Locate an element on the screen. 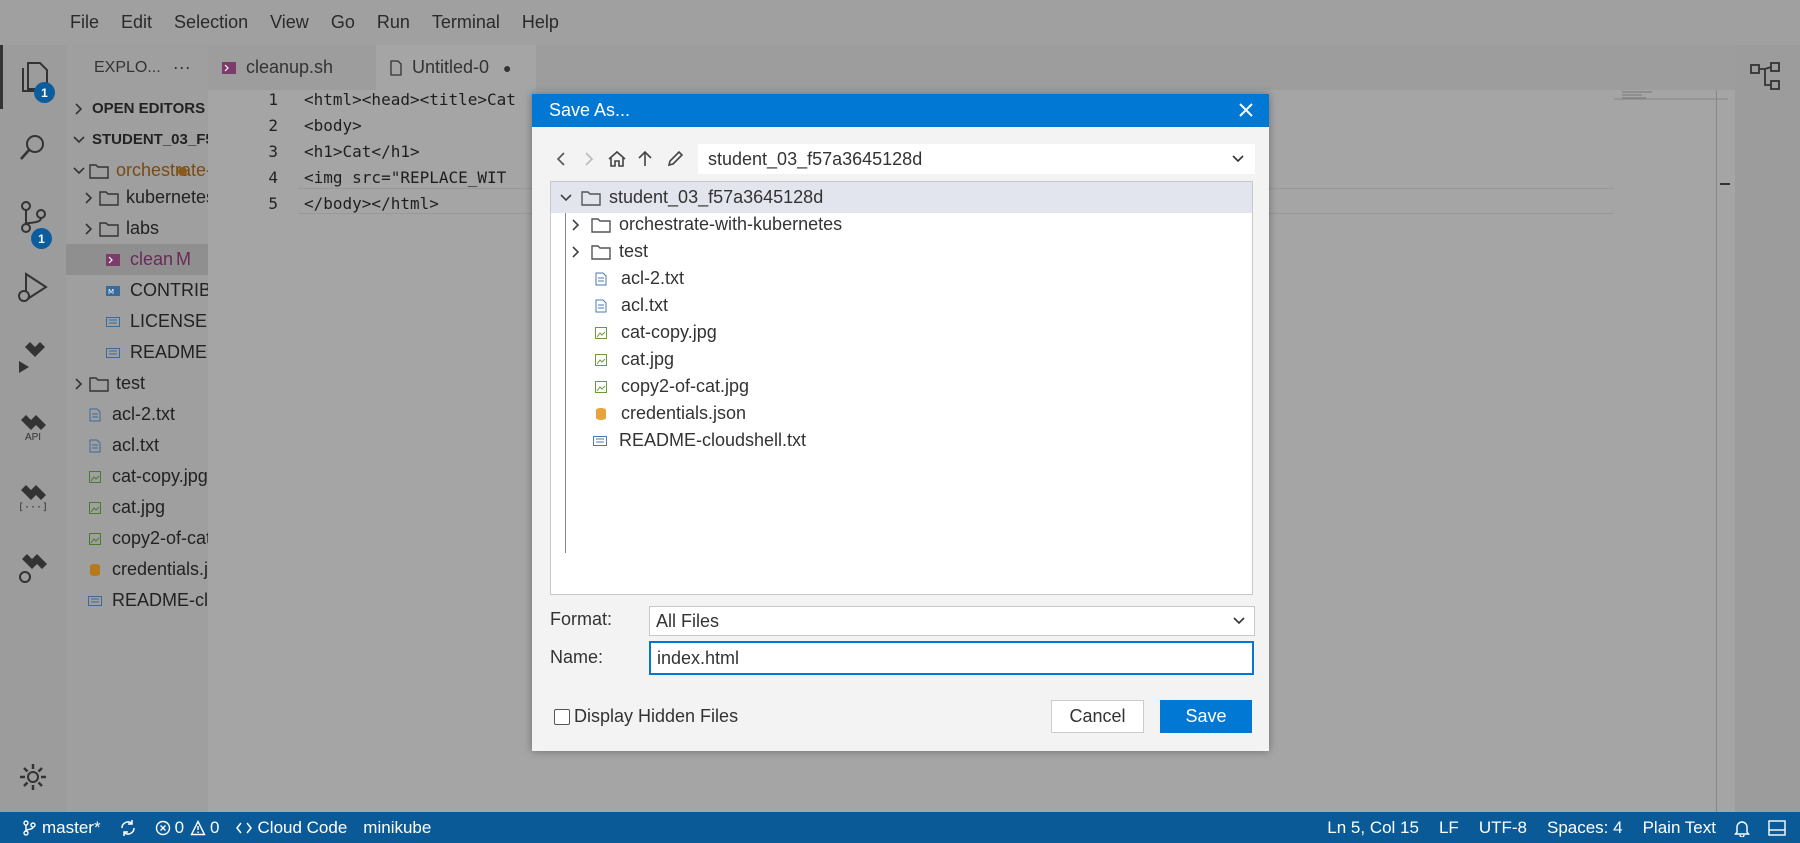  tree-item-test: test is located at coordinates (137, 383).